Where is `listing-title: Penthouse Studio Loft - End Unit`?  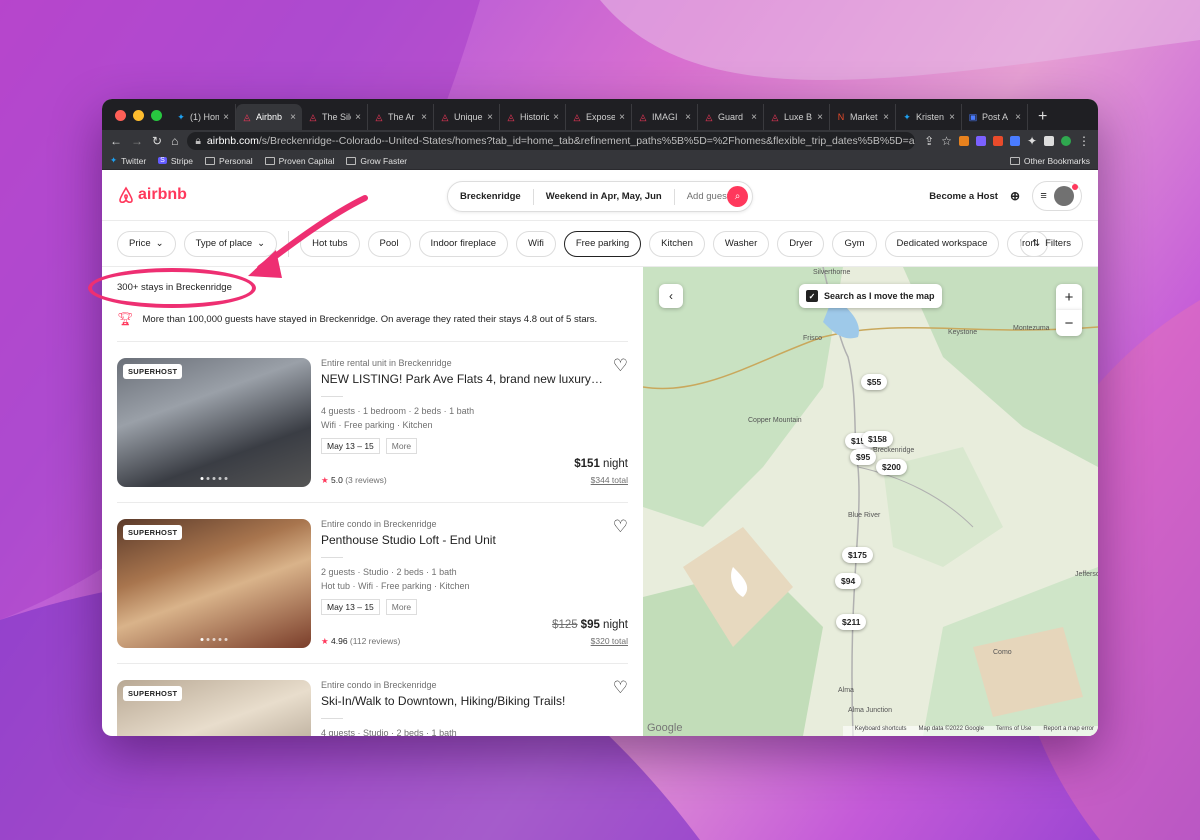
listing-title: Penthouse Studio Loft - End Unit is located at coordinates (463, 540).